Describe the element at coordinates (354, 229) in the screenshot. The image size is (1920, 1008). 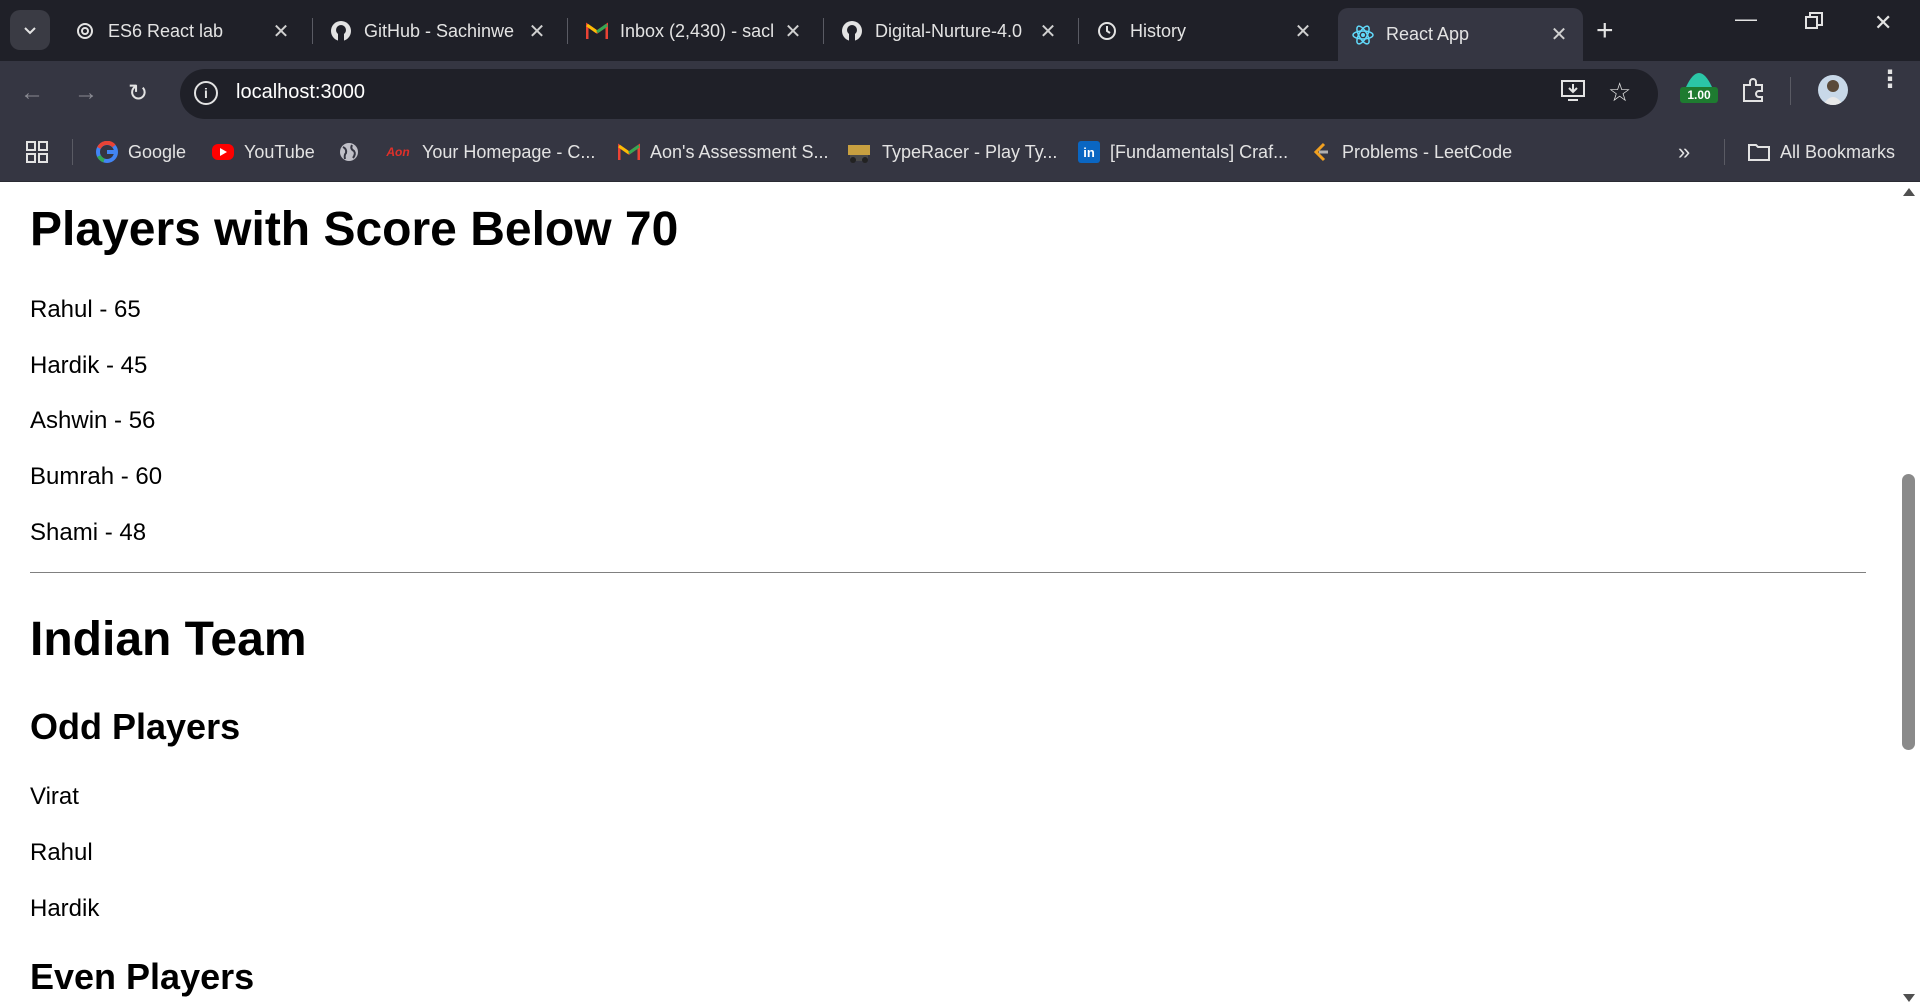
I see `score-heading: Players with Score Below 70` at that location.